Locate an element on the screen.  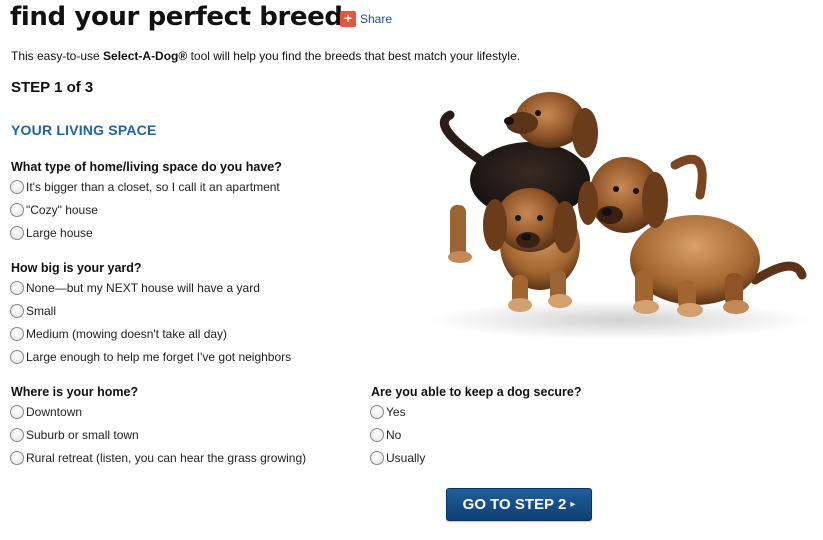
option-cozy-house: "Cozy" house is located at coordinates (54, 210).